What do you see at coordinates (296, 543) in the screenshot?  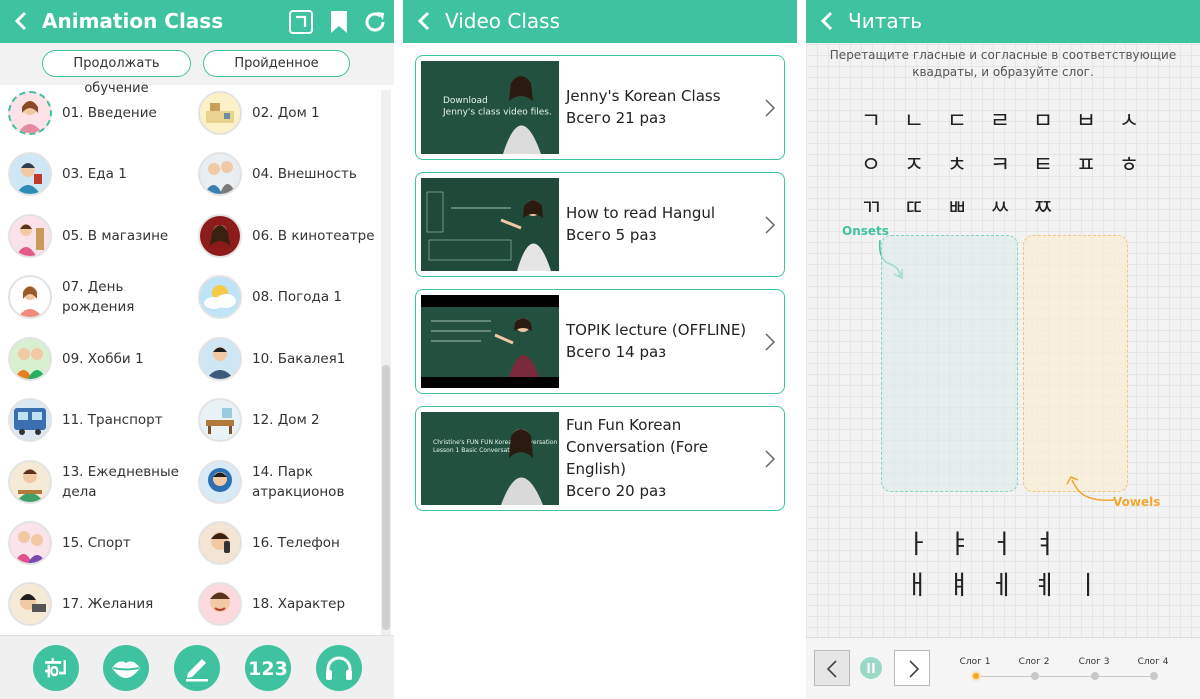 I see `lesson-label: 16. Телефон` at bounding box center [296, 543].